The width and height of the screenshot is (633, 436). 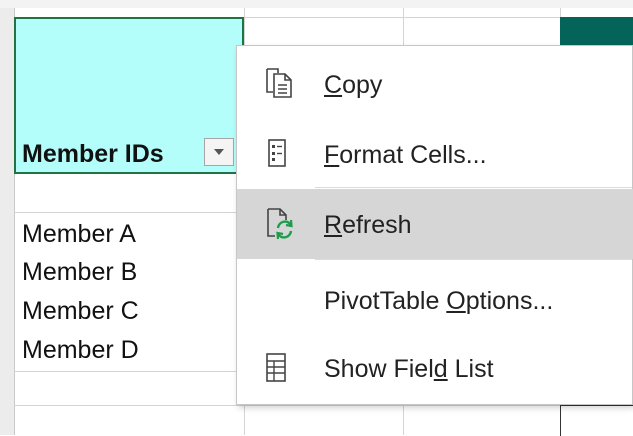 What do you see at coordinates (323, 405) in the screenshot?
I see `gridline` at bounding box center [323, 405].